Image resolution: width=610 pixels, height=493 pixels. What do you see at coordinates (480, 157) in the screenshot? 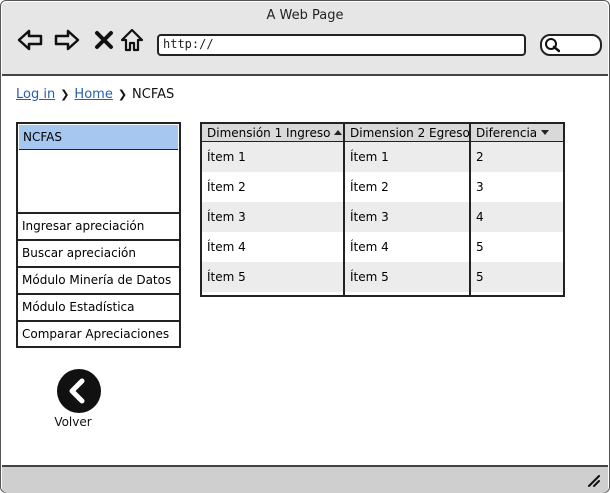
I see `table-cell: 2` at bounding box center [480, 157].